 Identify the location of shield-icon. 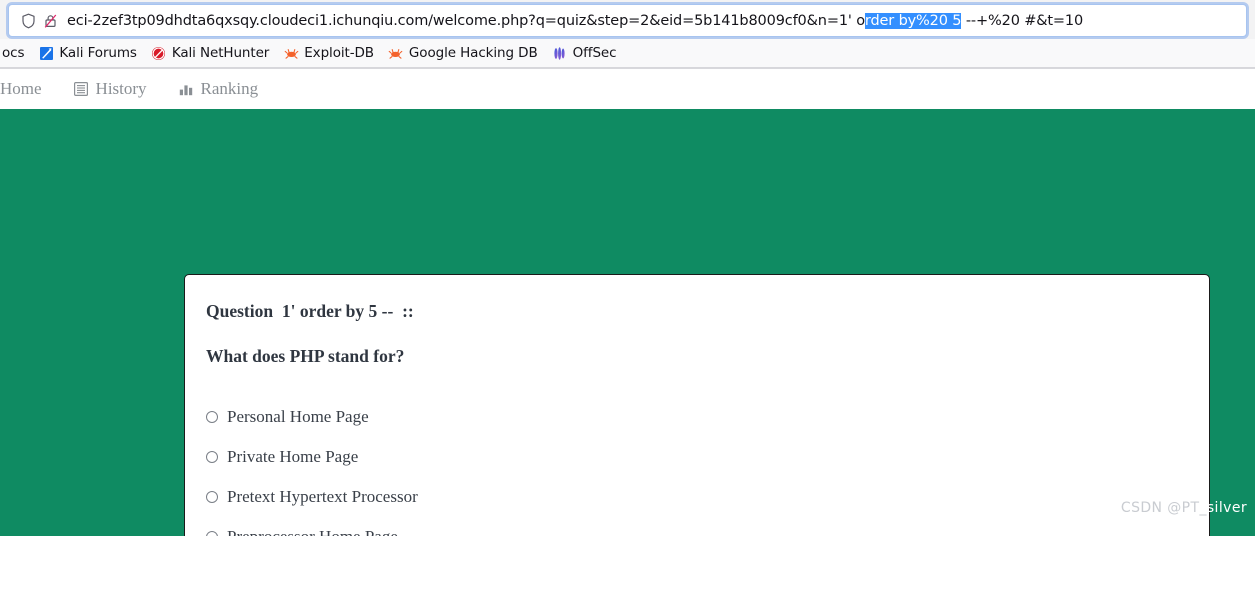
(28, 21).